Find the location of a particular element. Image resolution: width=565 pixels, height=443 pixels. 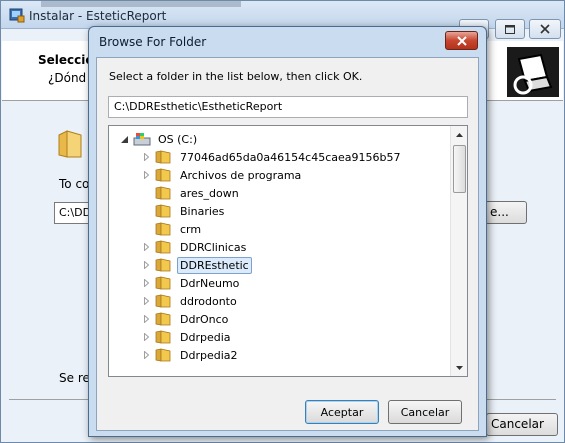

tree-item-label: Ddrpedia is located at coordinates (205, 337).